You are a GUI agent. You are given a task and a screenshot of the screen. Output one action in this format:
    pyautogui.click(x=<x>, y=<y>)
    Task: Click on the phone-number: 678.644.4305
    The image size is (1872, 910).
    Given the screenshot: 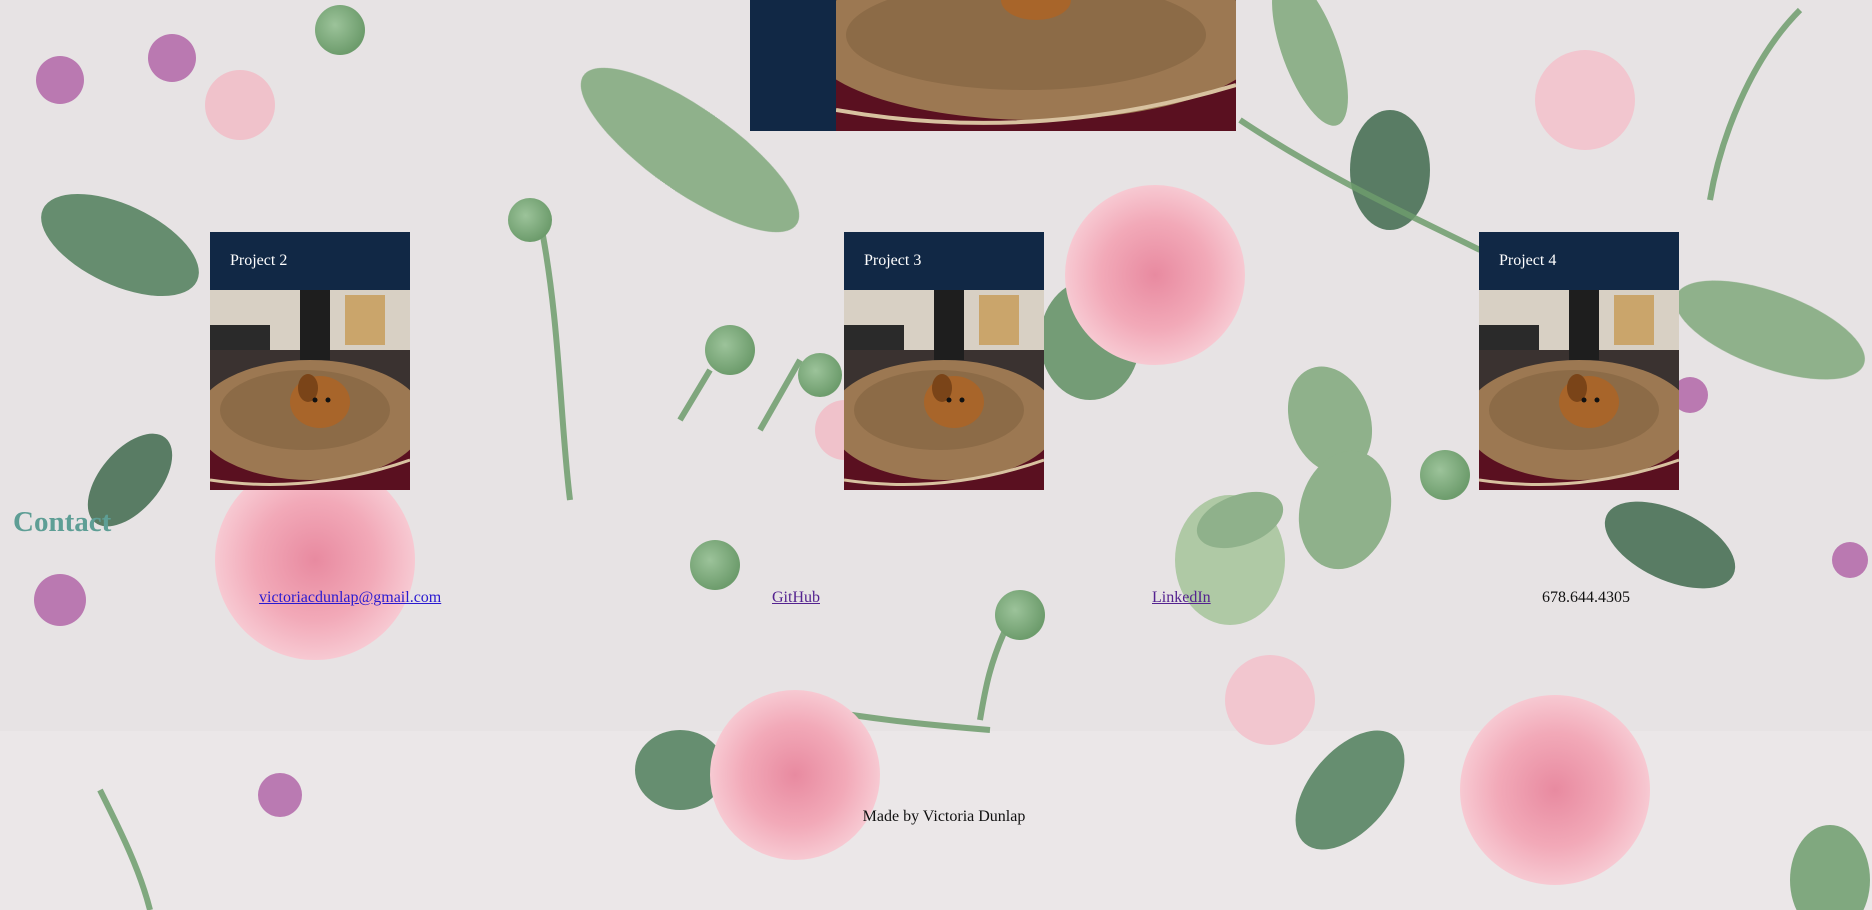 What is the action you would take?
    pyautogui.click(x=1586, y=597)
    